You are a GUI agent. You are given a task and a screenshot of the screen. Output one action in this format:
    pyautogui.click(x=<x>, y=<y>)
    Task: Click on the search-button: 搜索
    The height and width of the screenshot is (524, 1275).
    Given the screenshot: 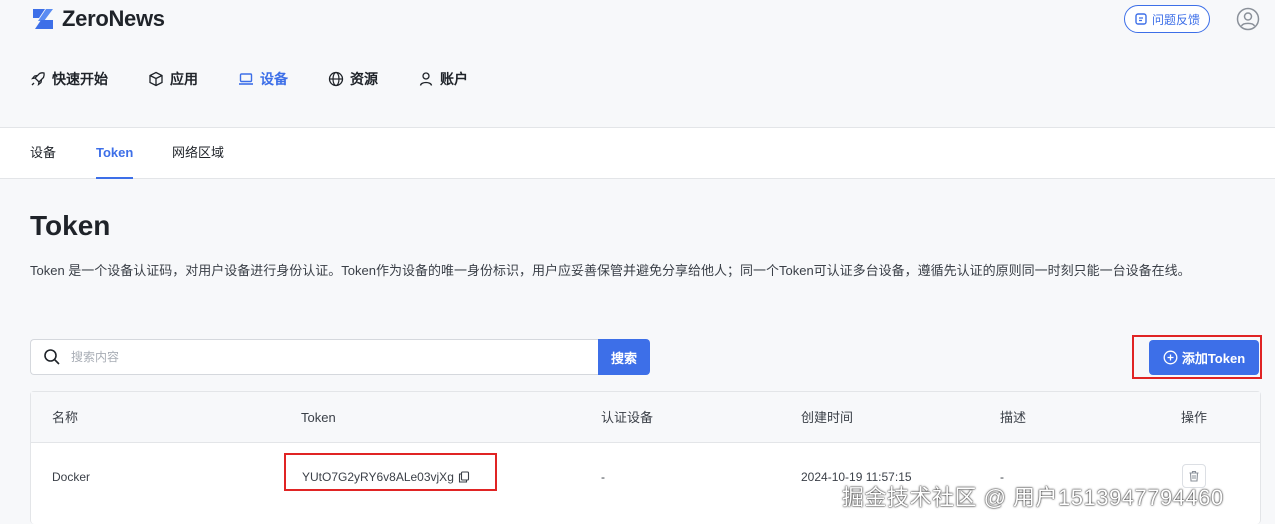 What is the action you would take?
    pyautogui.click(x=624, y=357)
    